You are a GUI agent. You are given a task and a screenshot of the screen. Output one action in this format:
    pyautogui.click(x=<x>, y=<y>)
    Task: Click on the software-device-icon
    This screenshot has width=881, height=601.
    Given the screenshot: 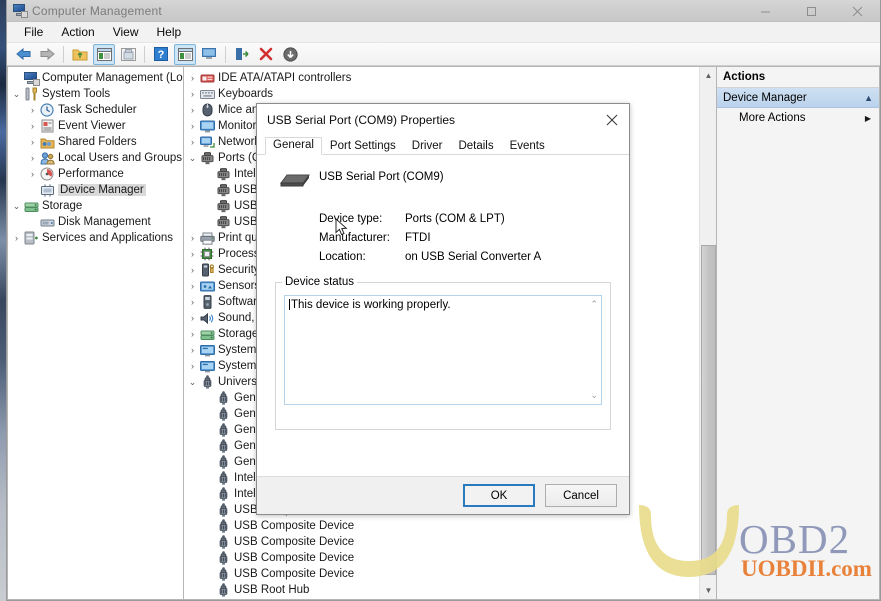 What is the action you would take?
    pyautogui.click(x=207, y=302)
    